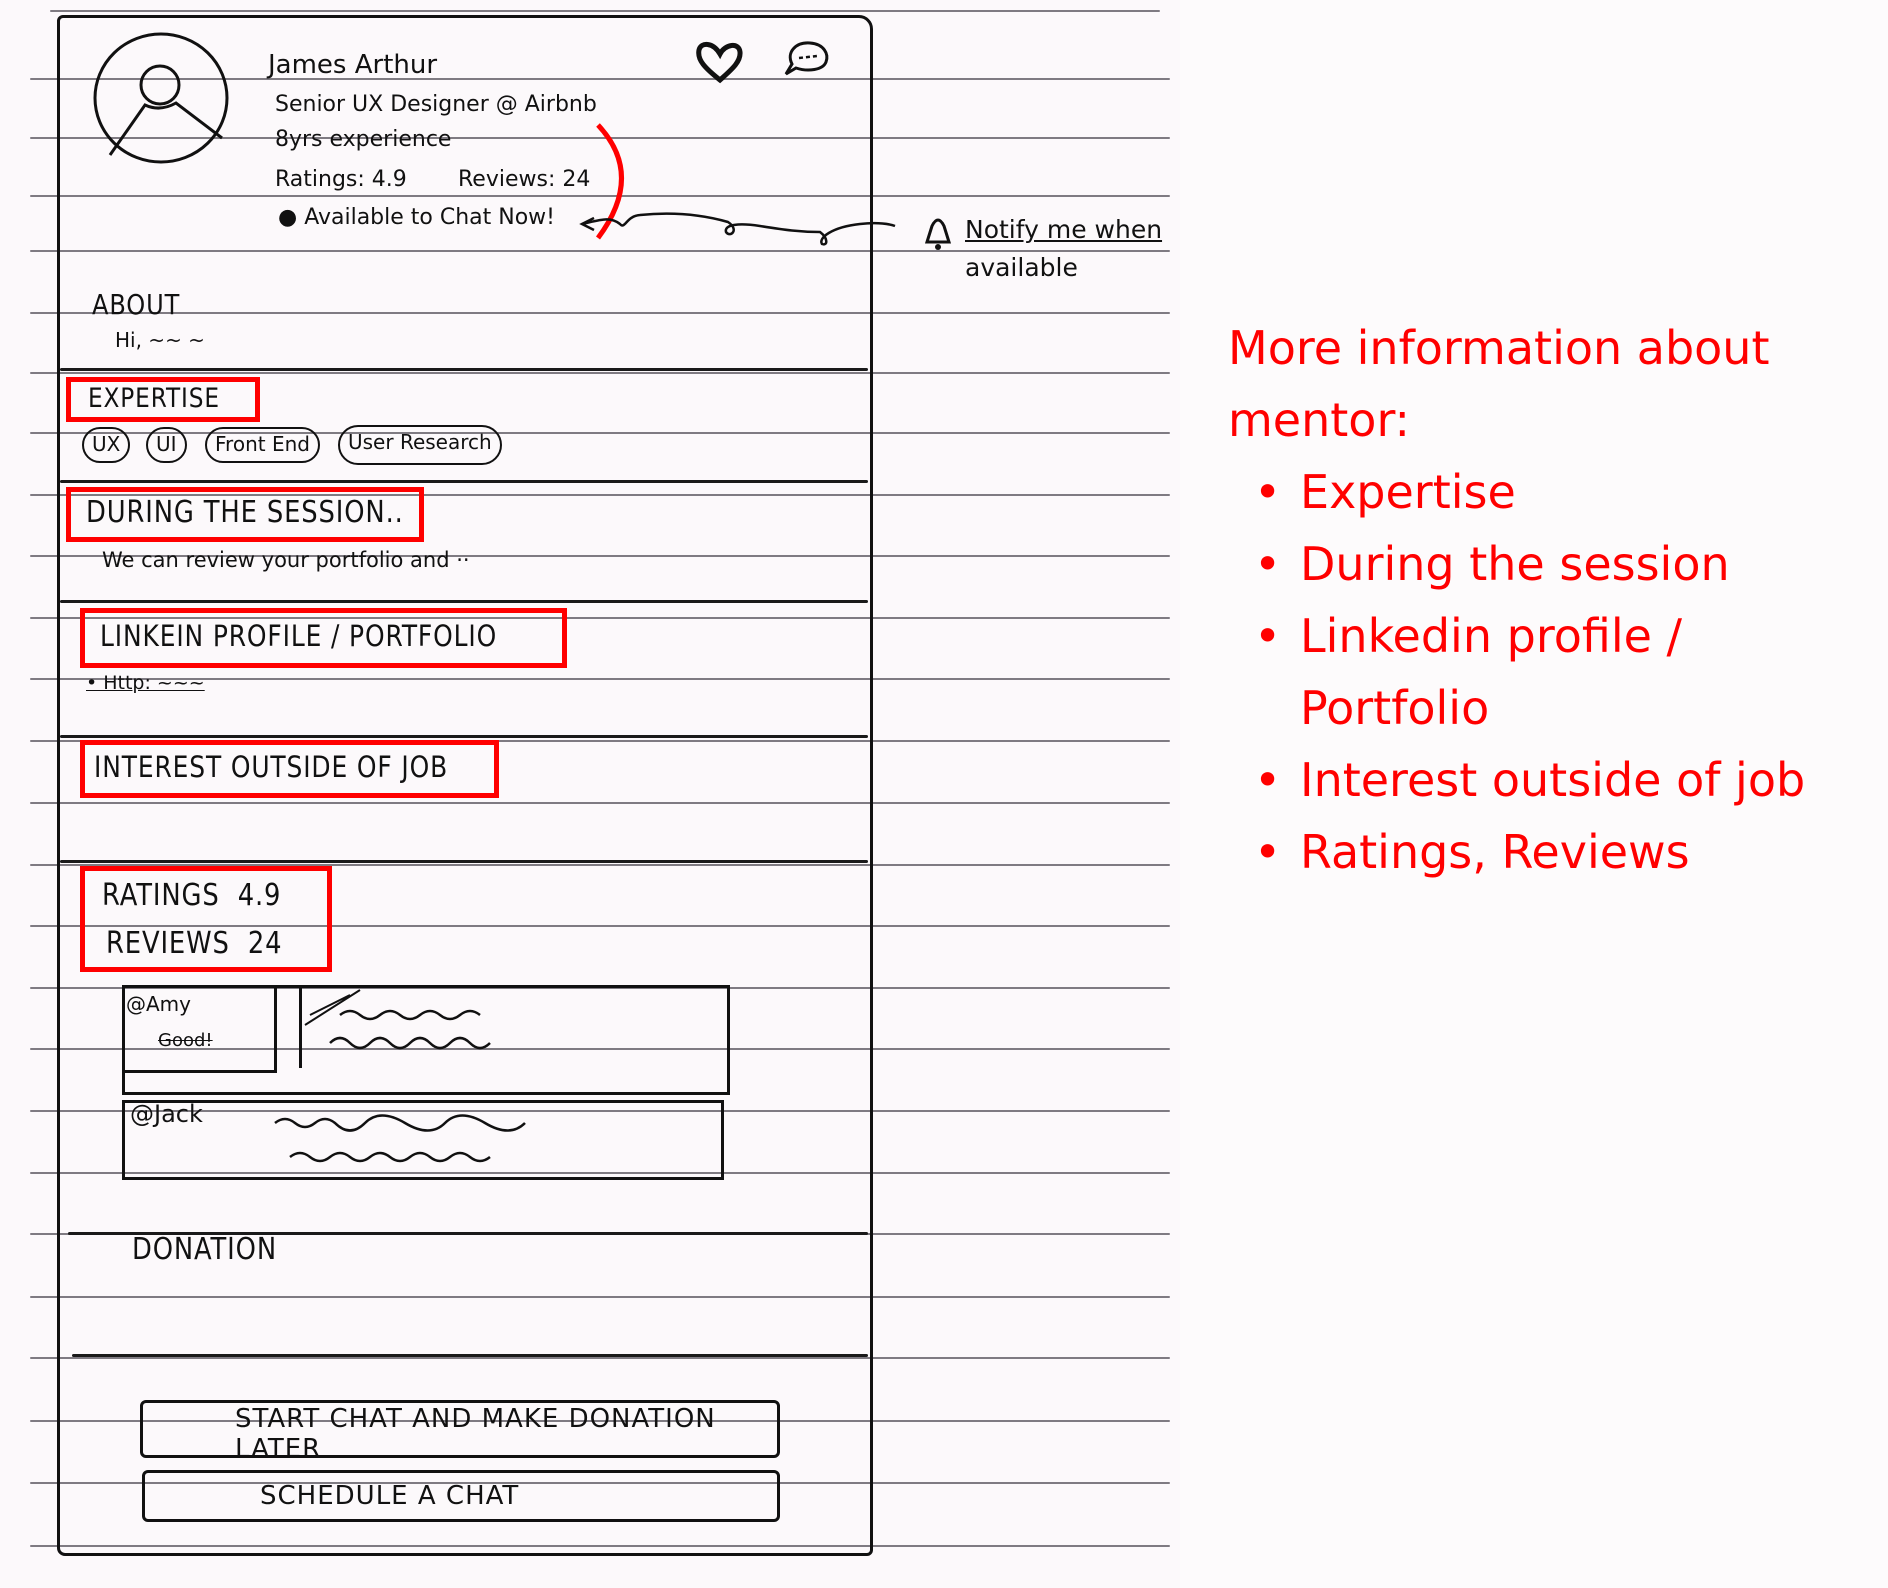 Image resolution: width=1888 pixels, height=1588 pixels. I want to click on expertise-chip: Front End, so click(262, 445).